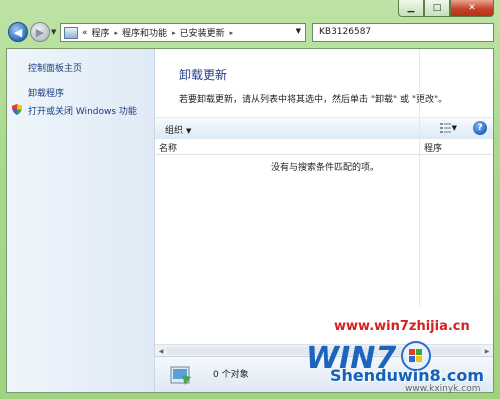 The image size is (500, 399). What do you see at coordinates (402, 326) in the screenshot?
I see `watermark-url: www.win7zhijia.cn` at bounding box center [402, 326].